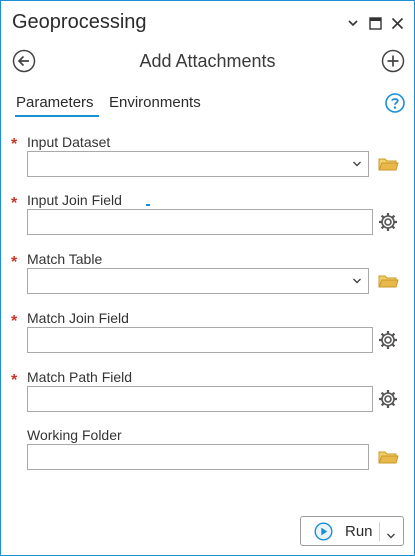  Describe the element at coordinates (198, 164) in the screenshot. I see `input-dataset-dropdown` at that location.